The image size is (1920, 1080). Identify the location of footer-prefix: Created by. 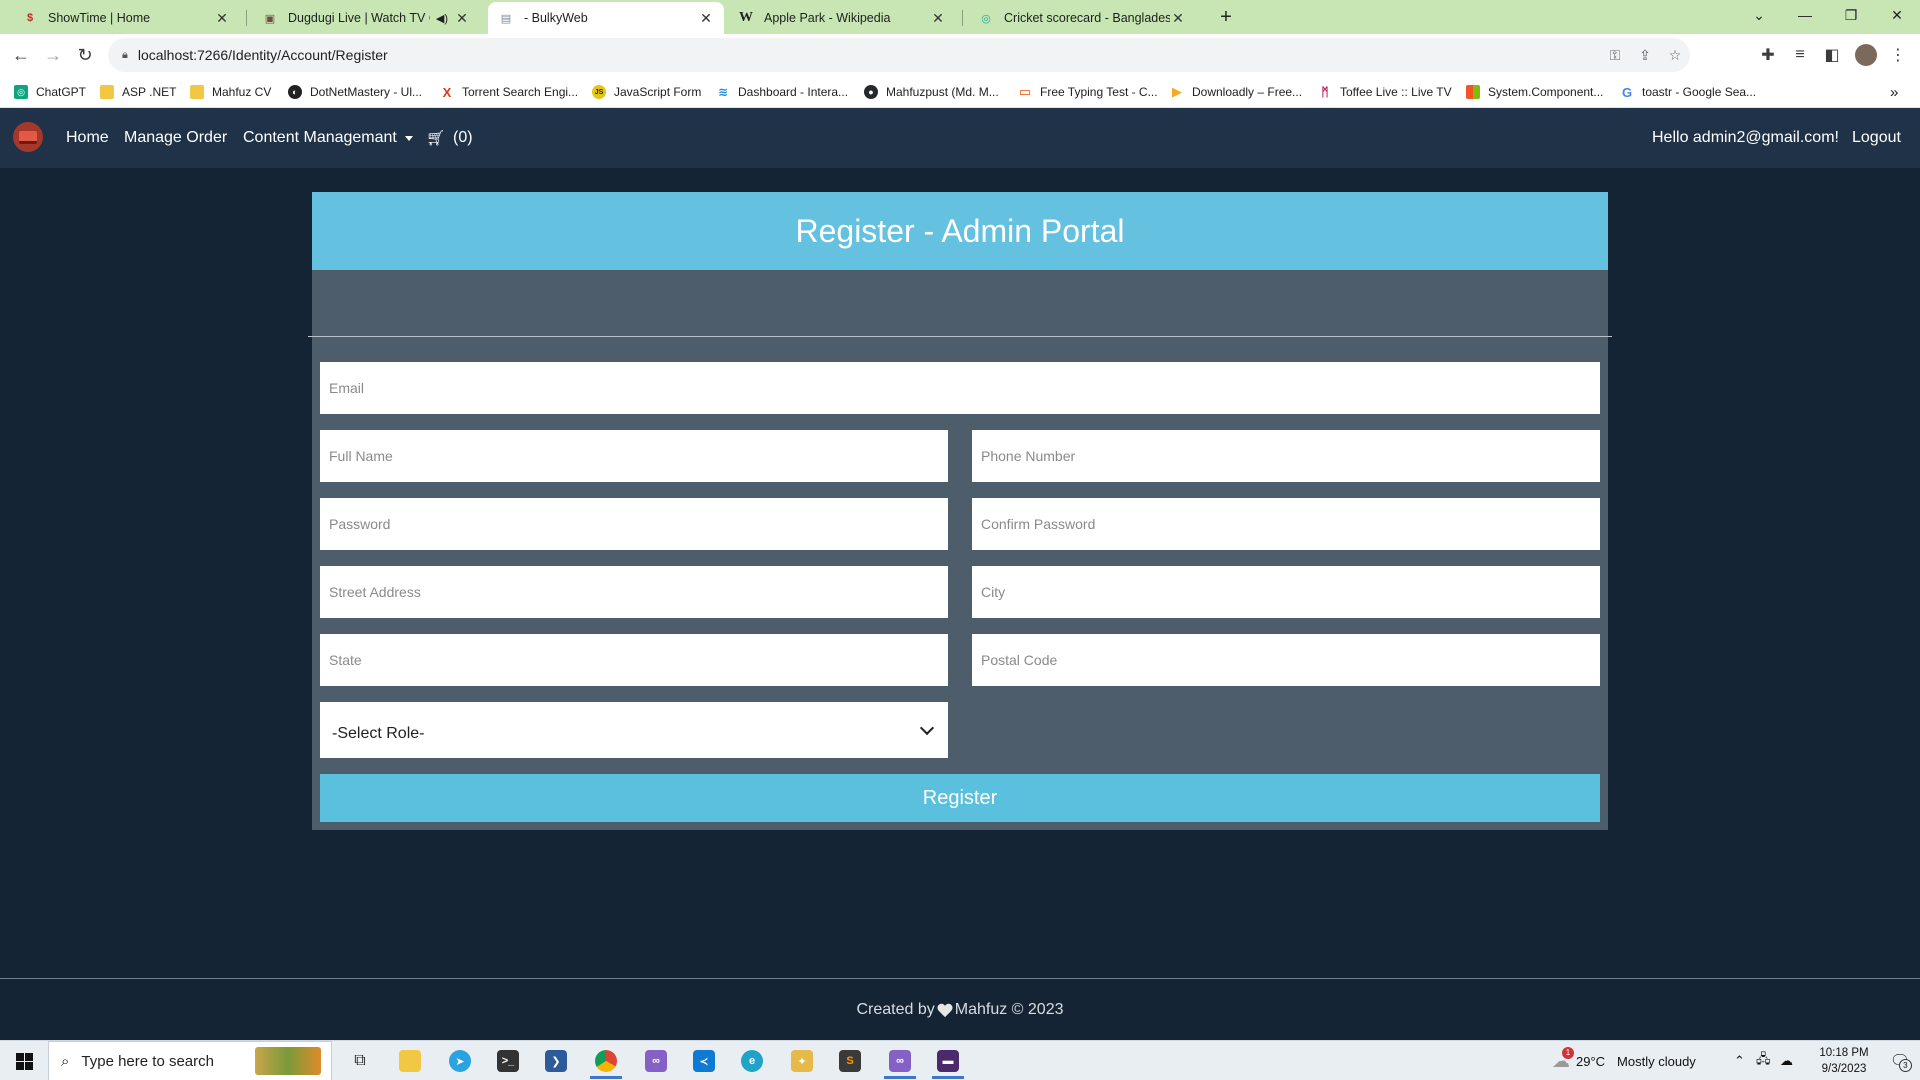
(895, 1009).